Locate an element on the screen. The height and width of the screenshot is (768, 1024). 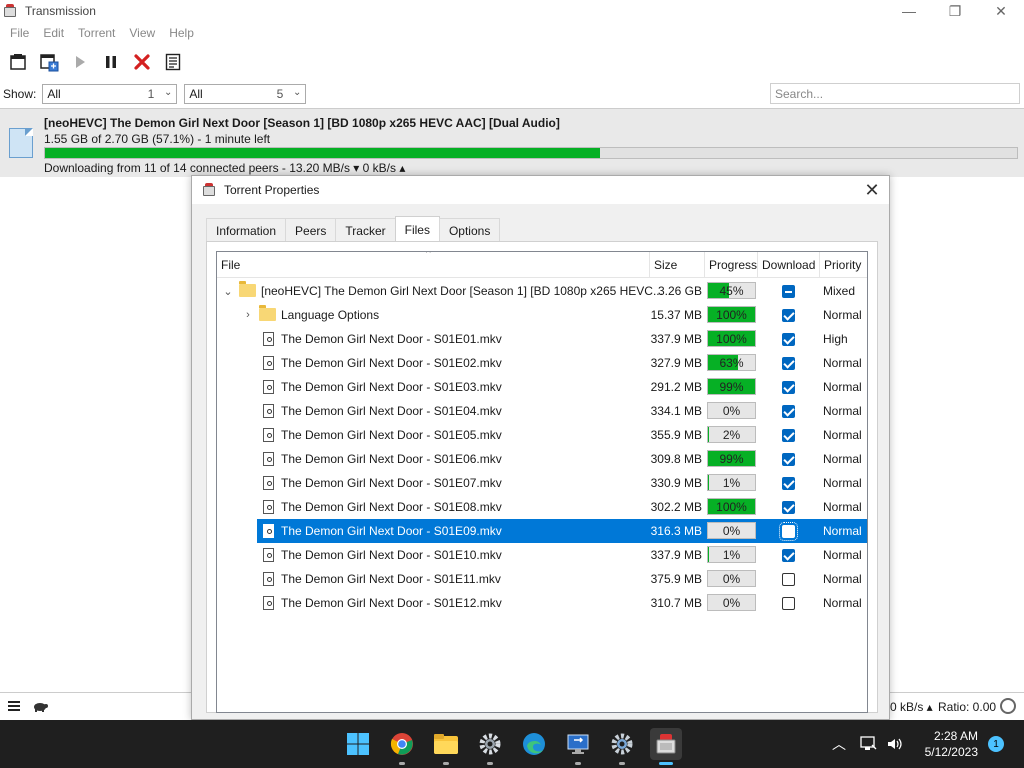
menu-file: File is located at coordinates (19, 33).